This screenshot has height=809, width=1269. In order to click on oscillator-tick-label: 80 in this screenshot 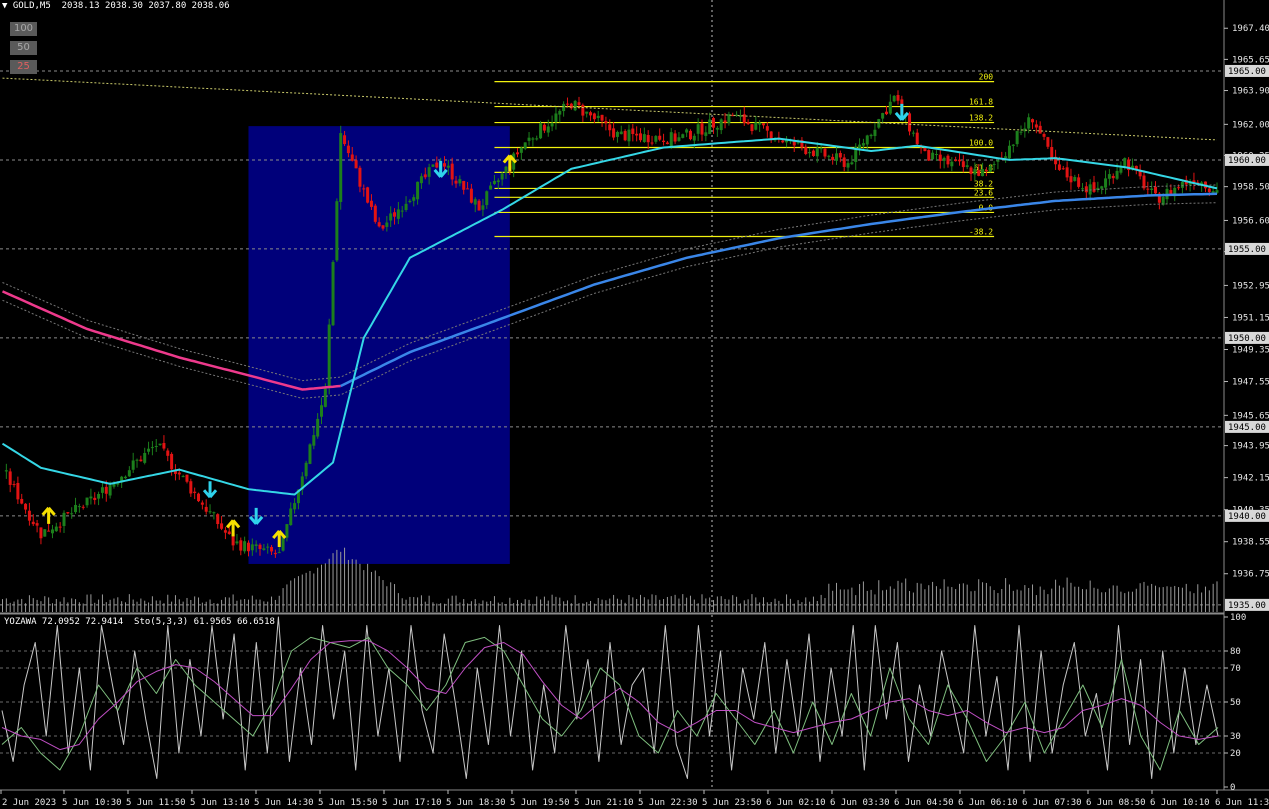, I will do `click(1235, 652)`.